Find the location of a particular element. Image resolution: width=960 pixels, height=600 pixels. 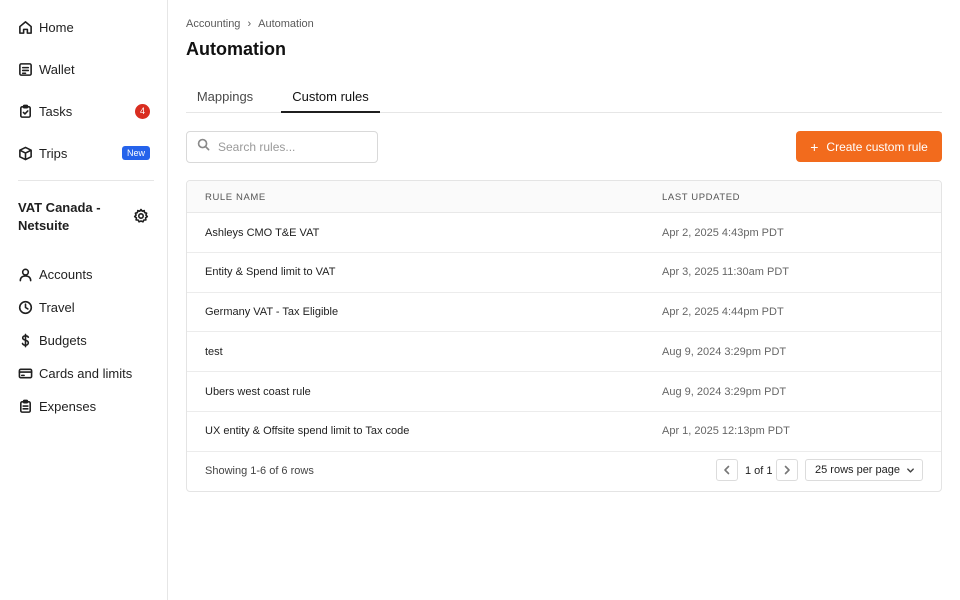

table-header: RULE NAME LAST UPDATED is located at coordinates (564, 197).